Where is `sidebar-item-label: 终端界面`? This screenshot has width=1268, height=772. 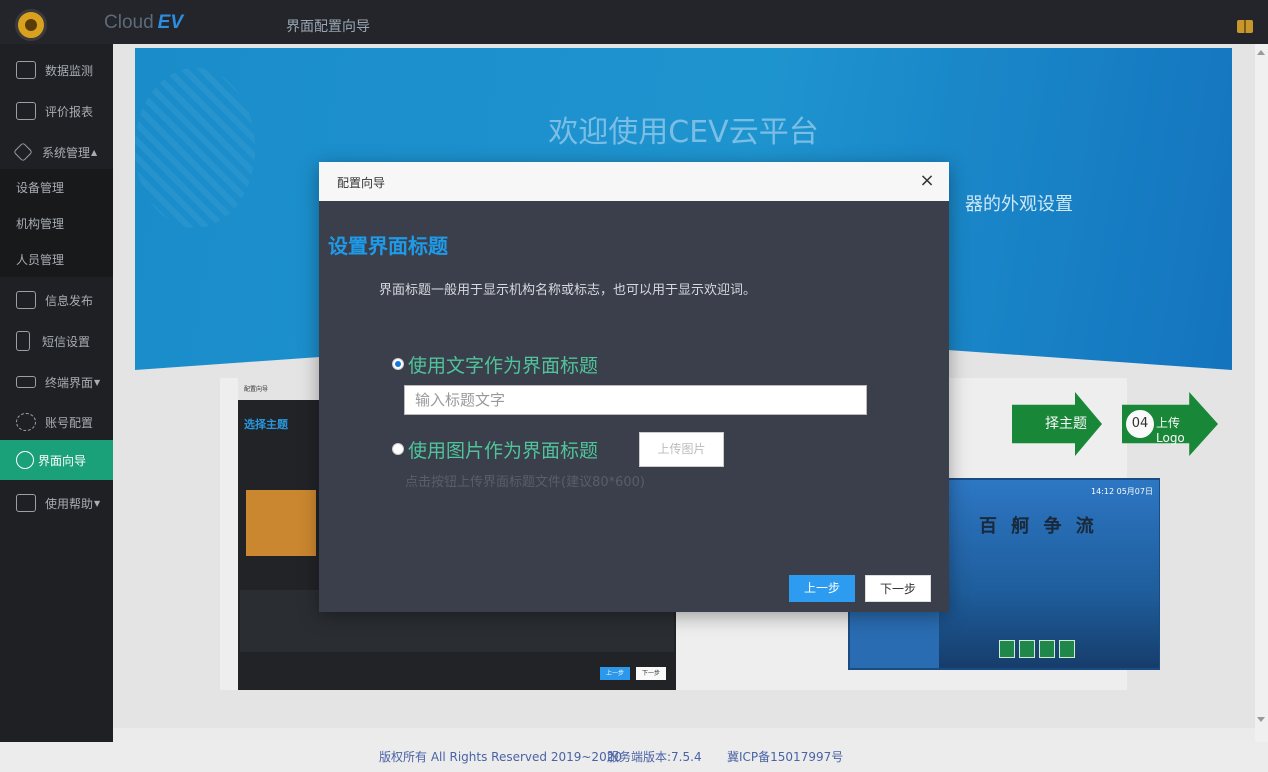 sidebar-item-label: 终端界面 is located at coordinates (69, 382).